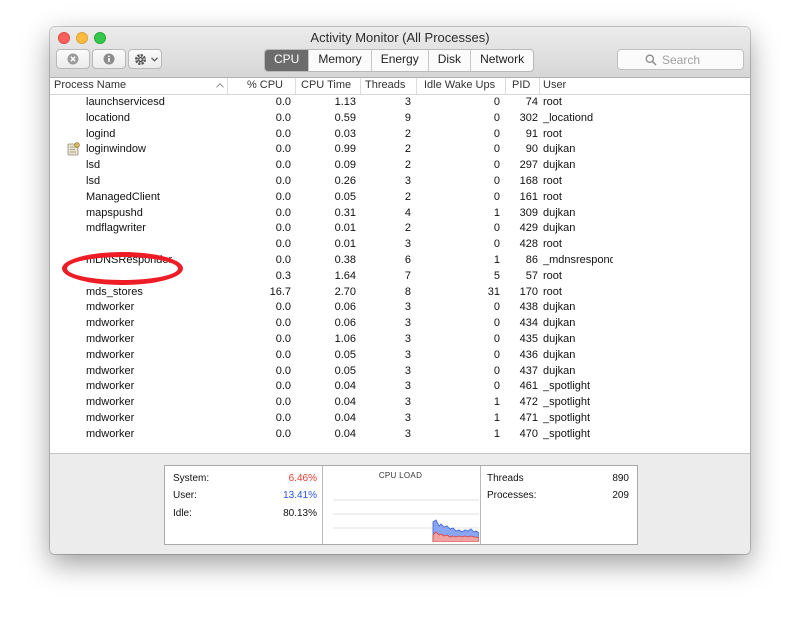 This screenshot has width=800, height=625. I want to click on pid: 470, so click(528, 433).